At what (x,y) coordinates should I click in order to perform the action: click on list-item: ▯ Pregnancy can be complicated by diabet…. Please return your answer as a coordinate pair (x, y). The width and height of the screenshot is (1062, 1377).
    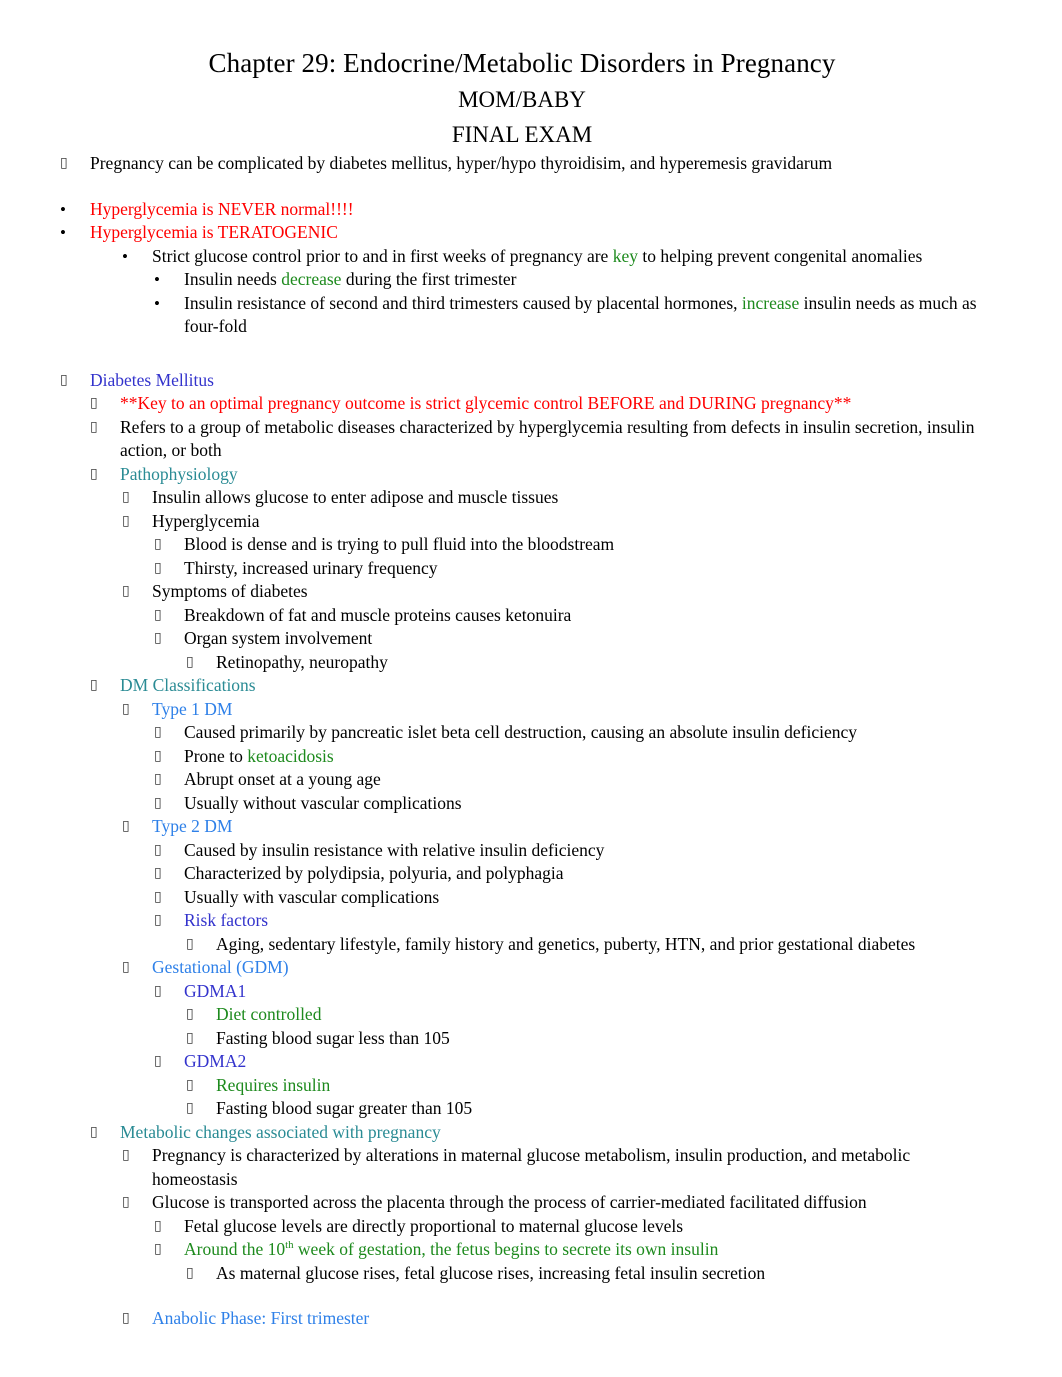
    Looking at the image, I should click on (522, 164).